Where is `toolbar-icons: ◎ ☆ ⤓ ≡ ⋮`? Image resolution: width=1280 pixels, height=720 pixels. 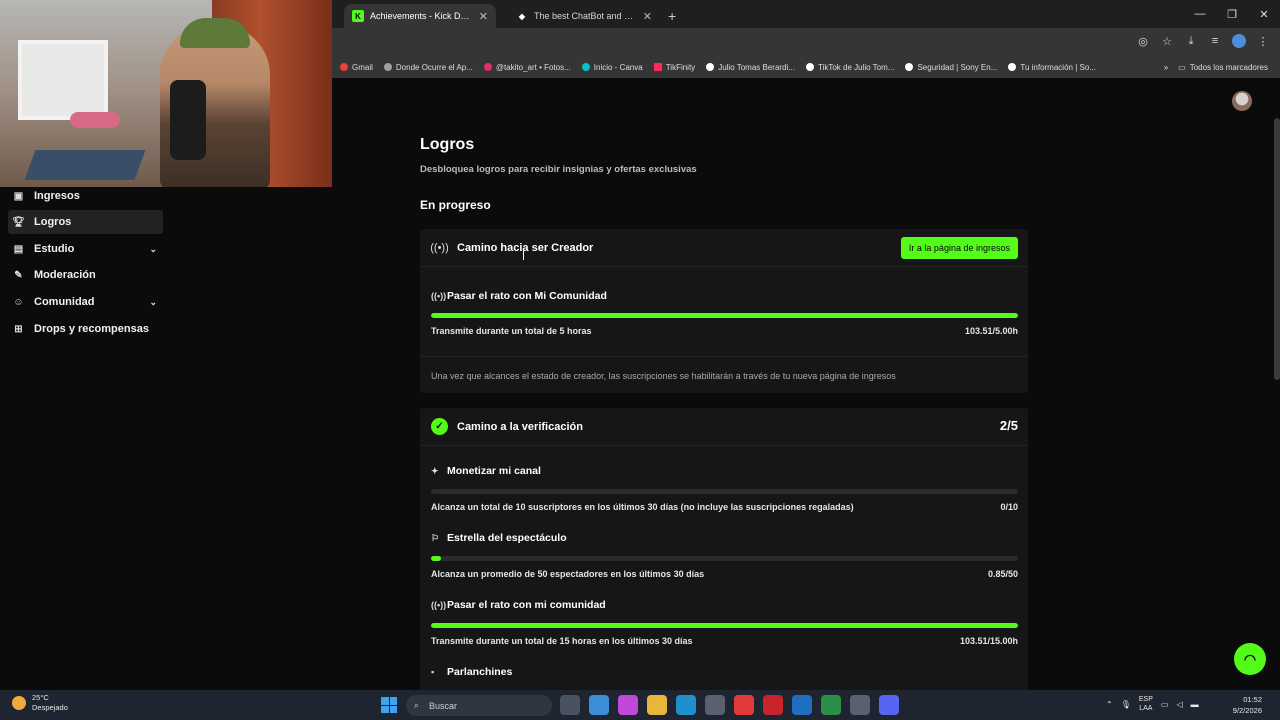 toolbar-icons: ◎ ☆ ⤓ ≡ ⋮ is located at coordinates (1203, 41).